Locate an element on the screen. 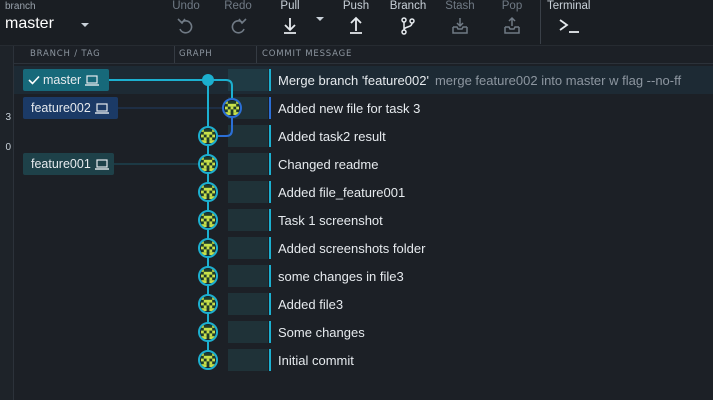 This screenshot has width=713, height=400. push-button: Push is located at coordinates (356, 22).